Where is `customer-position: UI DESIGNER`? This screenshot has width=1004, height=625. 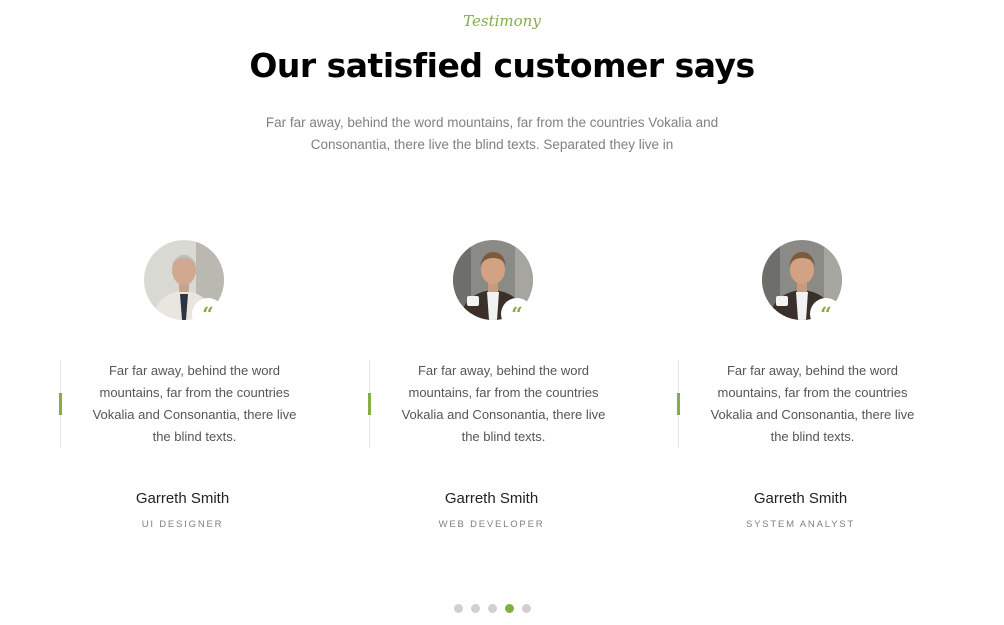 customer-position: UI DESIGNER is located at coordinates (182, 524).